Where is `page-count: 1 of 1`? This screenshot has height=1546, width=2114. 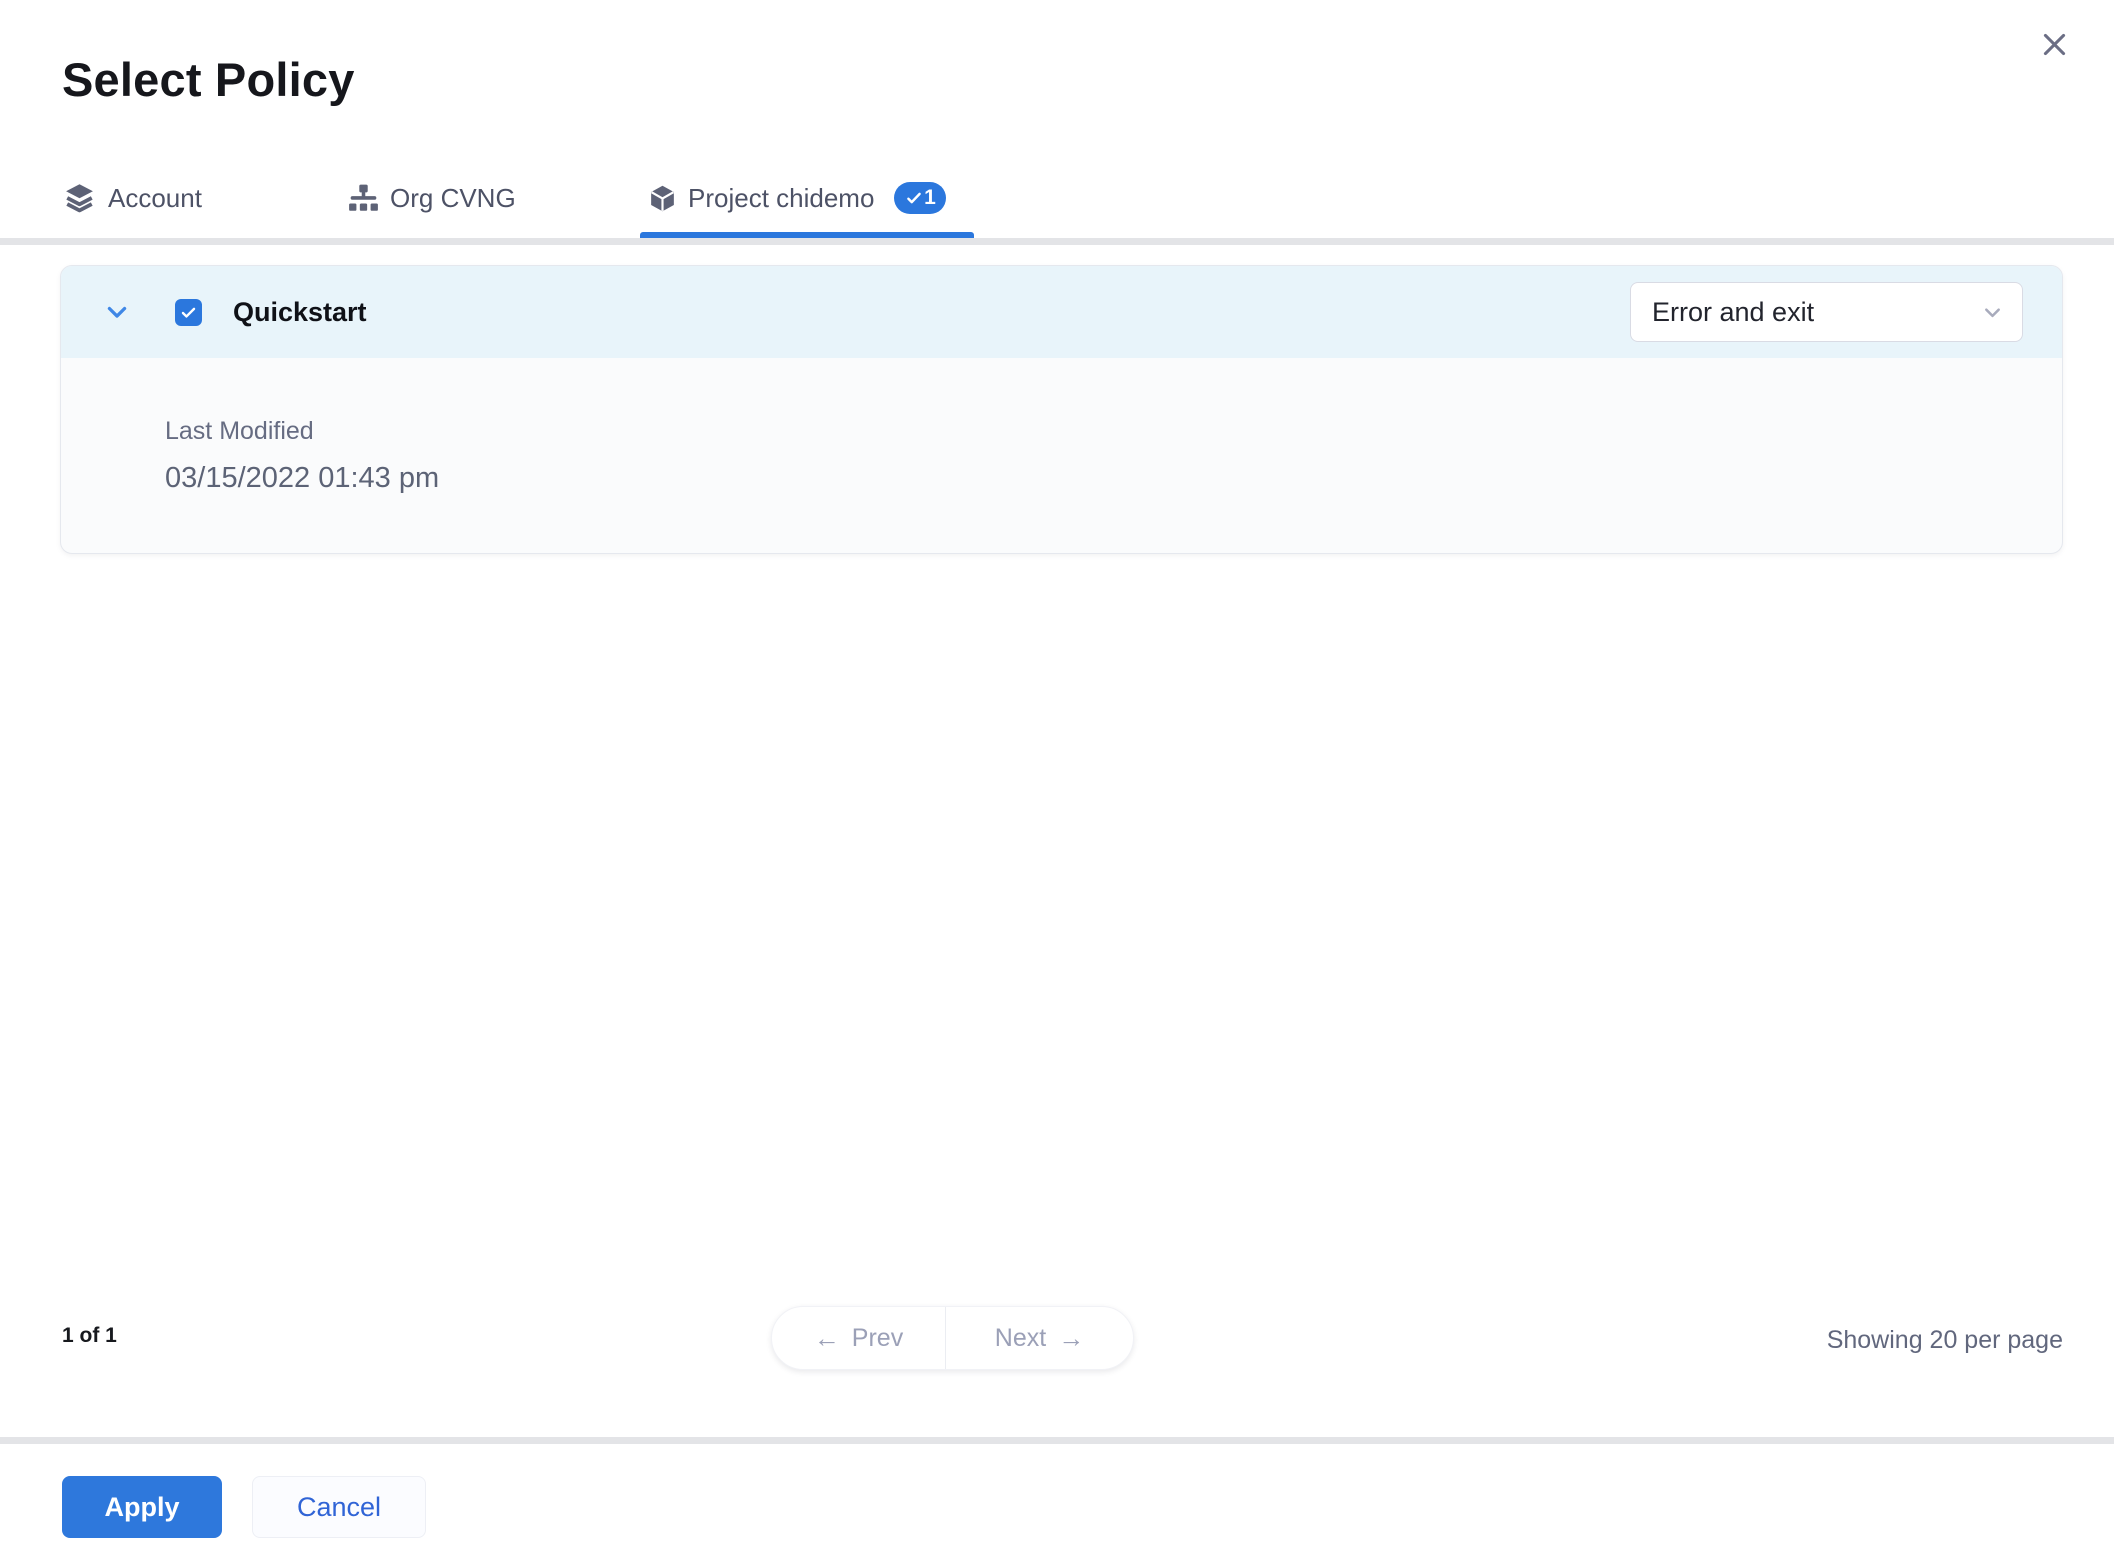 page-count: 1 of 1 is located at coordinates (89, 1335).